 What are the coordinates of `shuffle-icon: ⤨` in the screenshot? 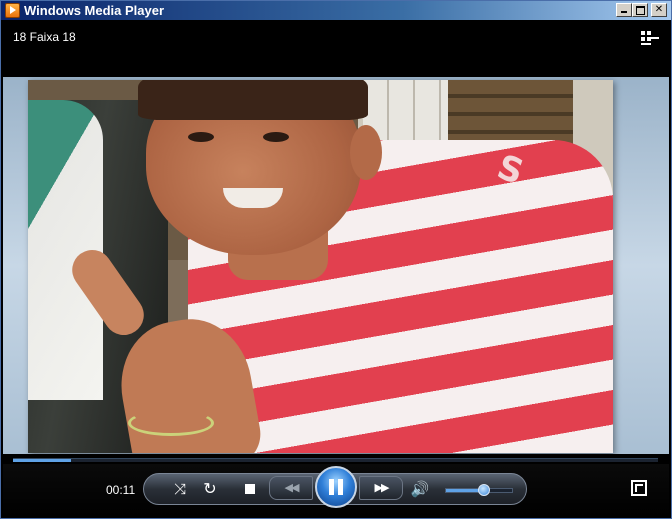 It's located at (180, 489).